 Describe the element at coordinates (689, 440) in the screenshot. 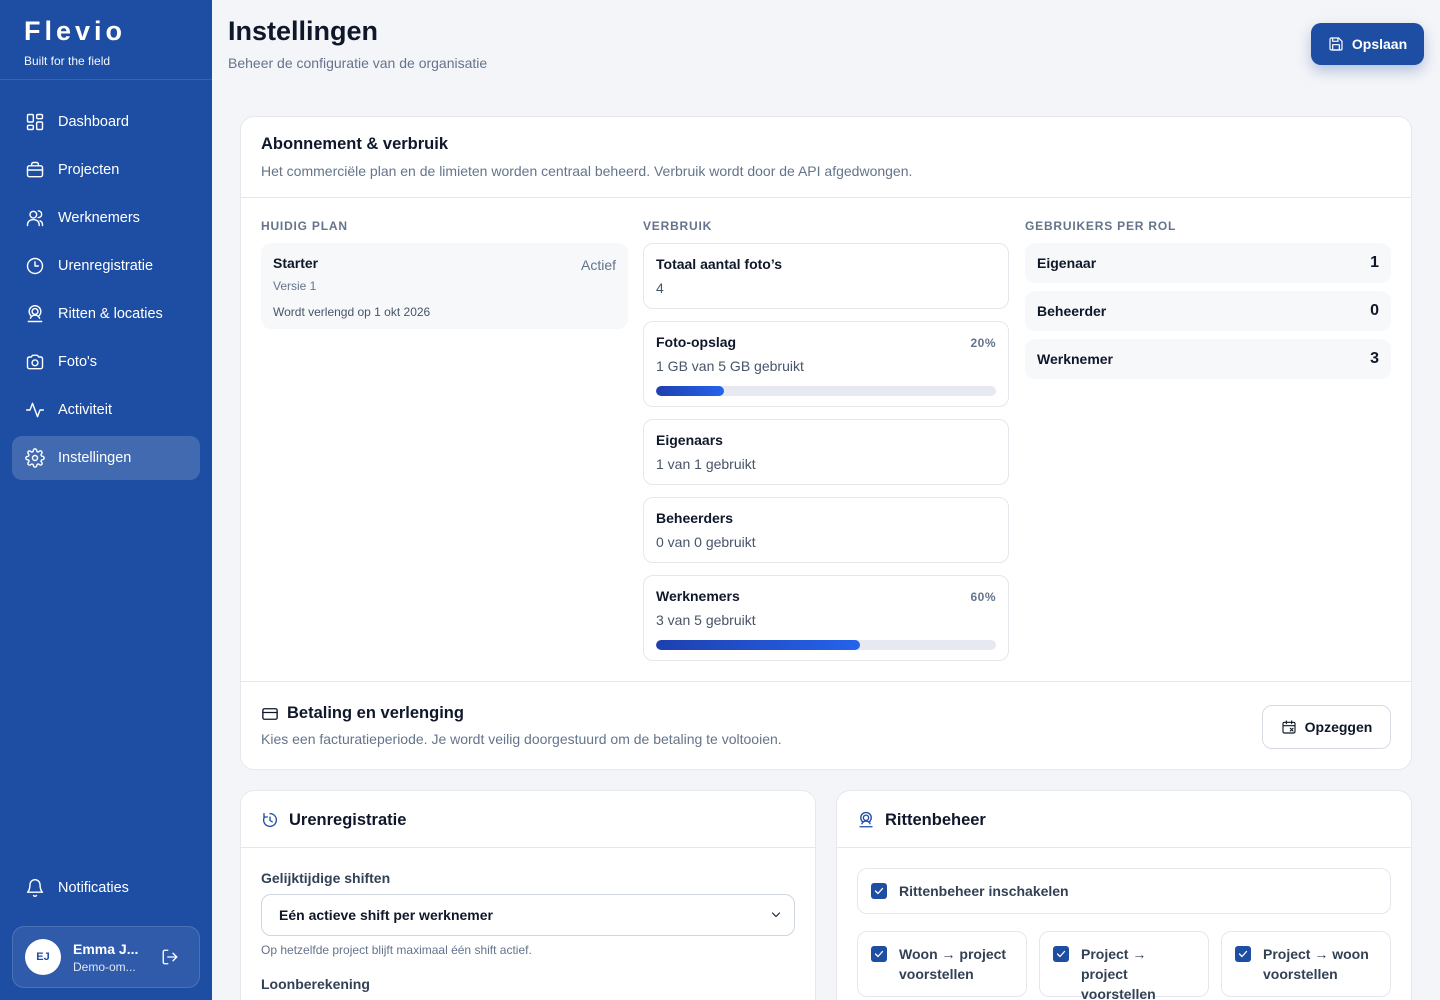

I see `usage-title: Eigenaars` at that location.